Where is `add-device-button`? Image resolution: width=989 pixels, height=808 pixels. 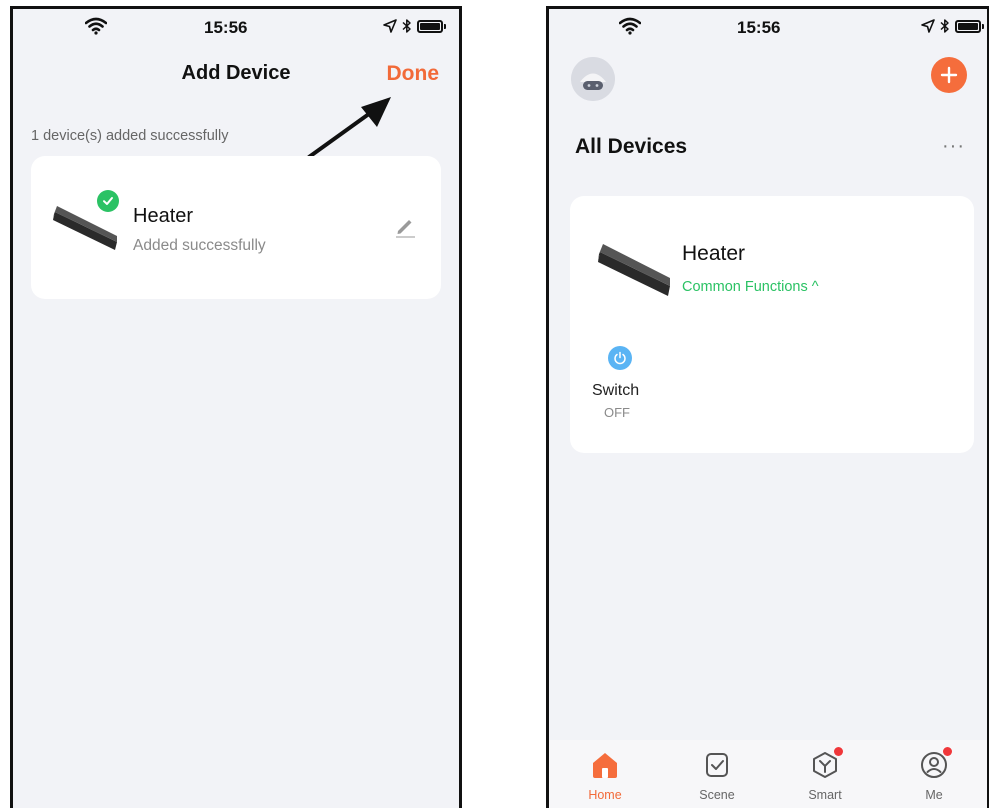
add-device-button is located at coordinates (949, 75).